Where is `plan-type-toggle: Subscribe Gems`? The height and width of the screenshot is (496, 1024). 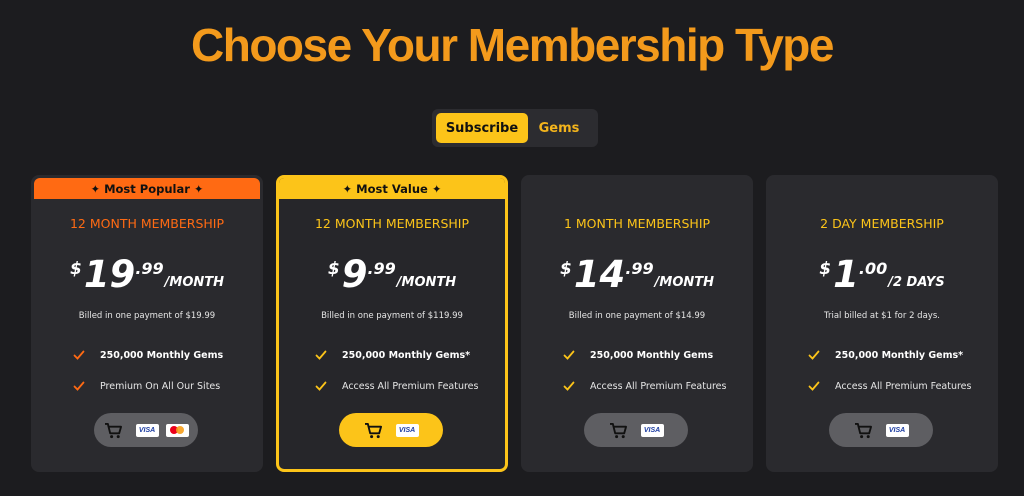 plan-type-toggle: Subscribe Gems is located at coordinates (515, 128).